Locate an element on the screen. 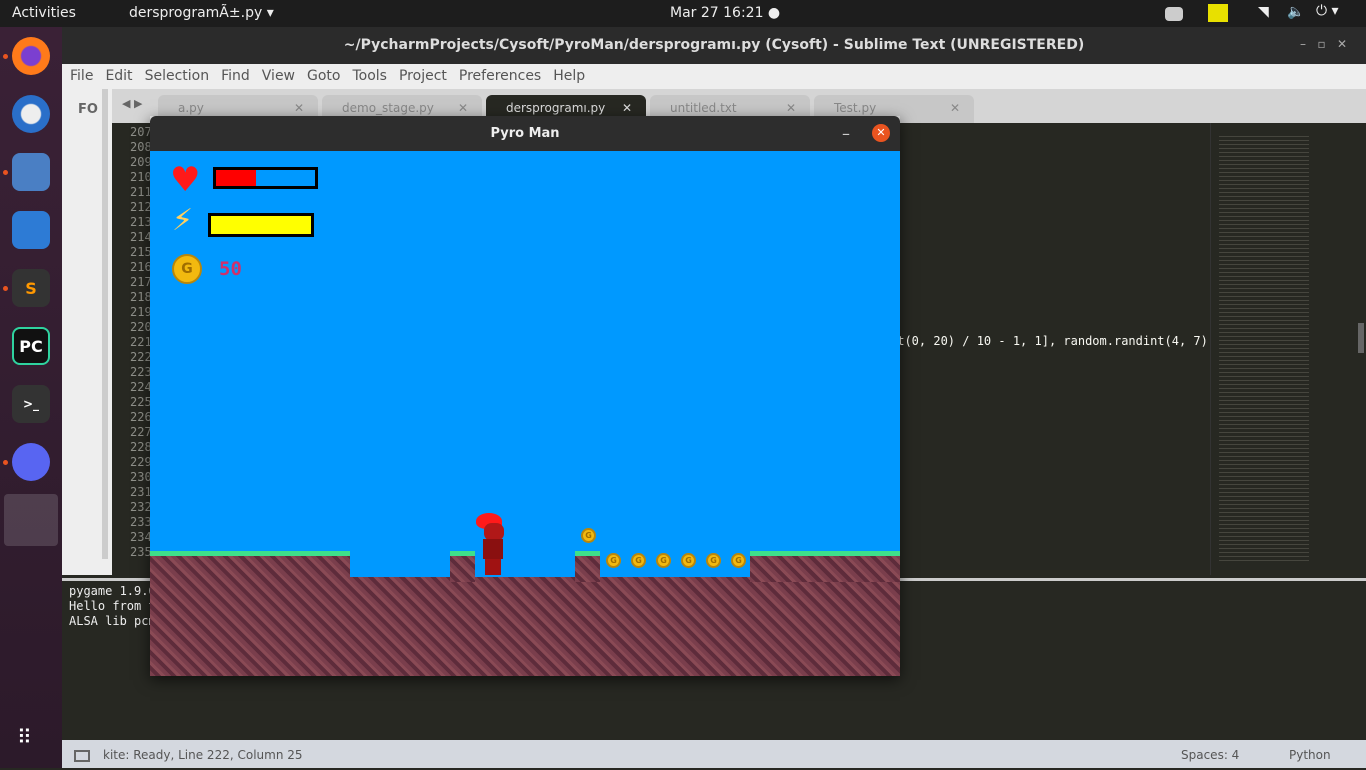  menu-edit: Edit is located at coordinates (118, 76).